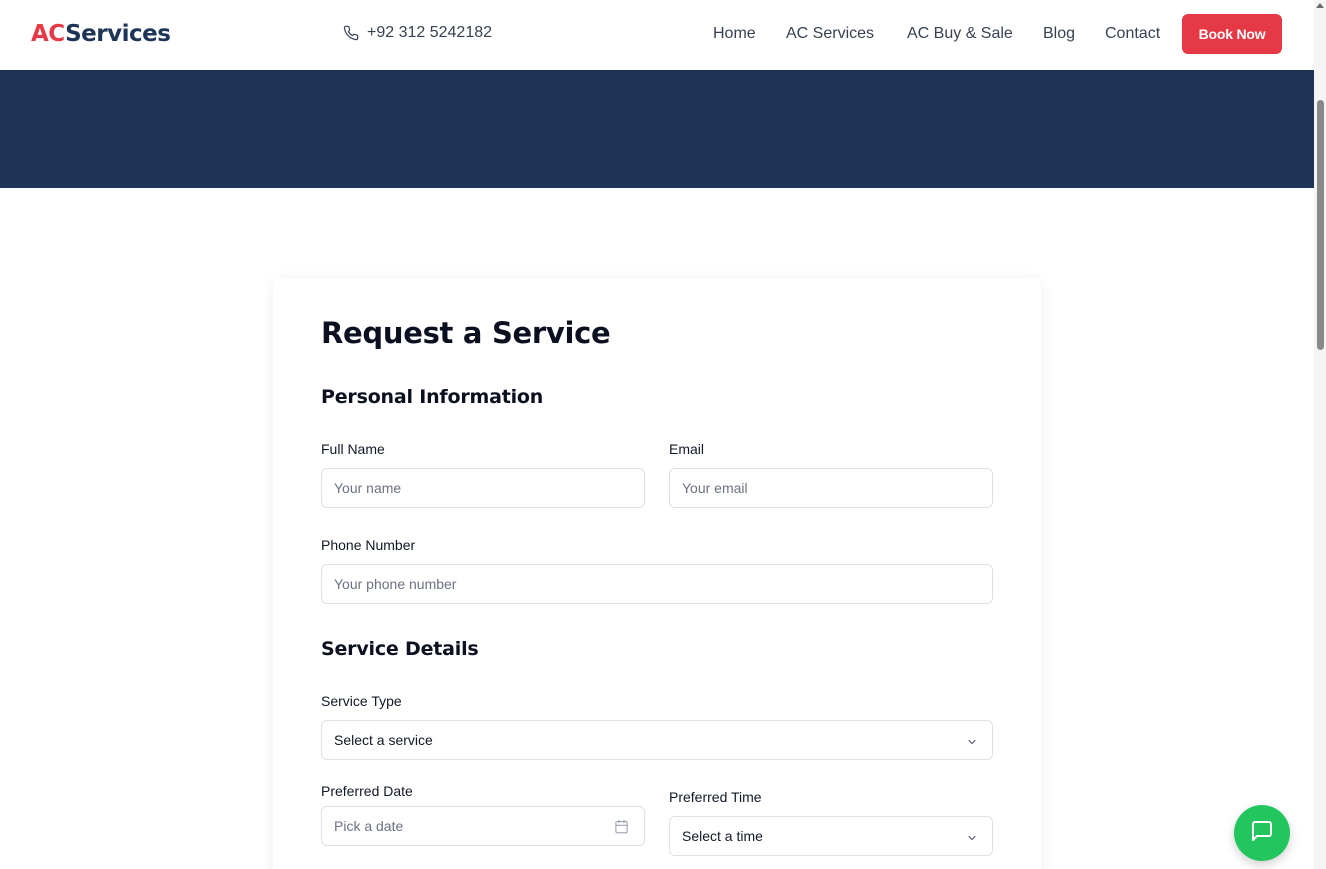 The width and height of the screenshot is (1326, 869). What do you see at coordinates (722, 836) in the screenshot?
I see `preferred-time-value: Select a time` at bounding box center [722, 836].